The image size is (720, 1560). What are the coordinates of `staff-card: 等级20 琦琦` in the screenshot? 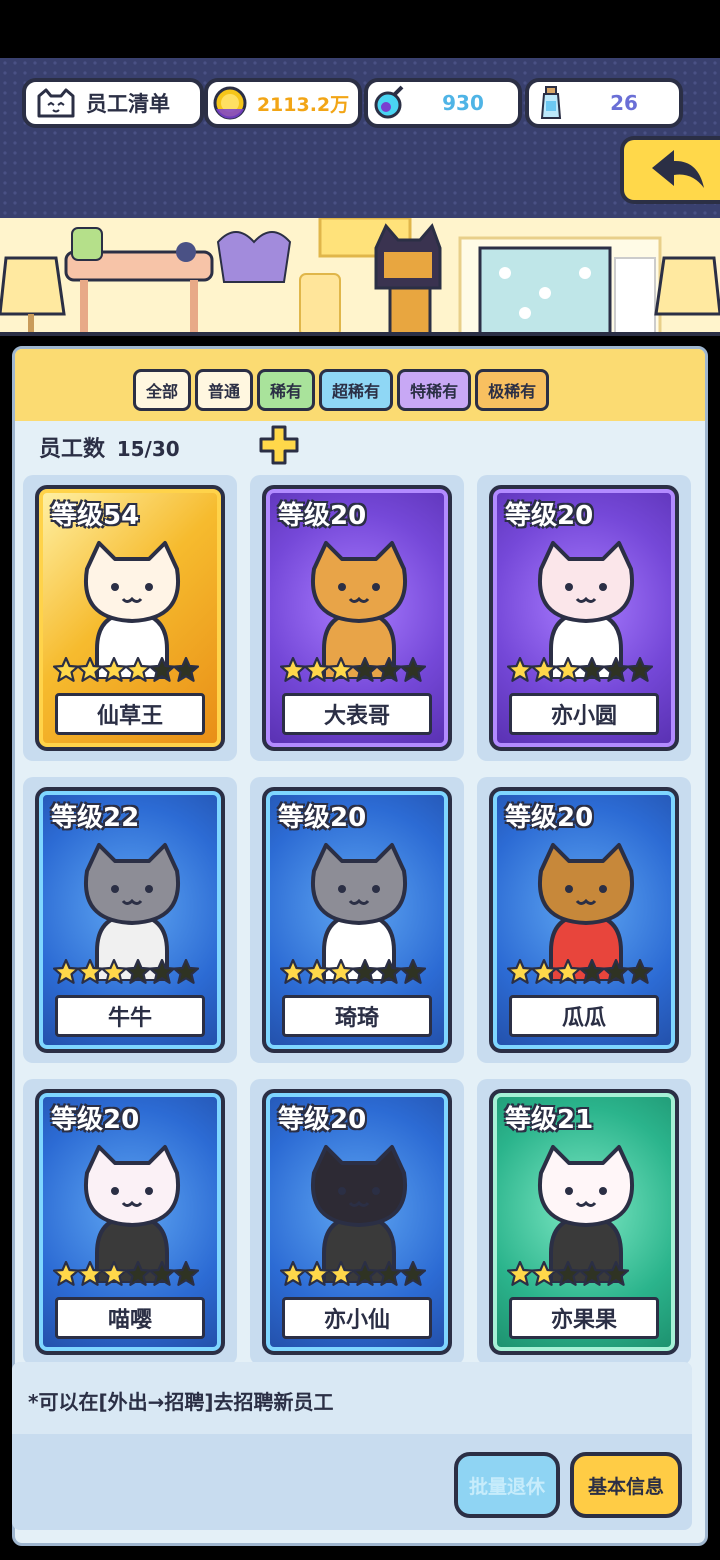 It's located at (357, 920).